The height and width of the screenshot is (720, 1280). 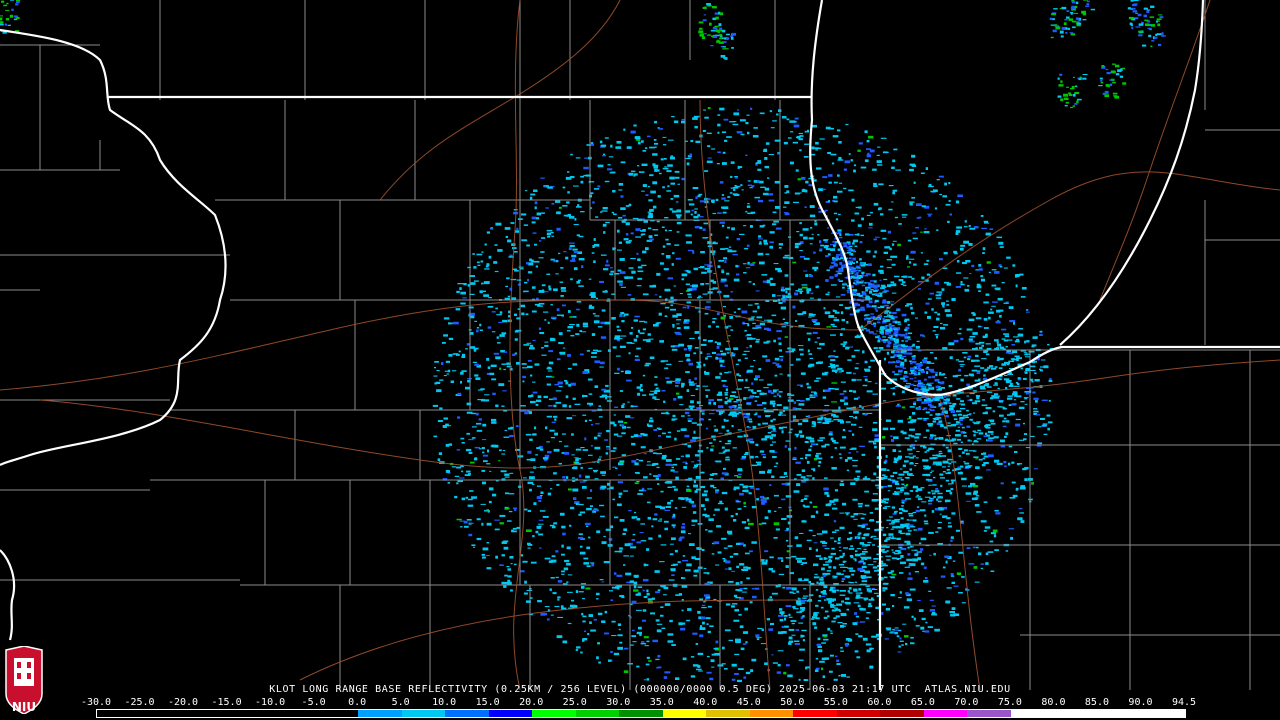 What do you see at coordinates (400, 702) in the screenshot?
I see `colorbar-label: 5.0` at bounding box center [400, 702].